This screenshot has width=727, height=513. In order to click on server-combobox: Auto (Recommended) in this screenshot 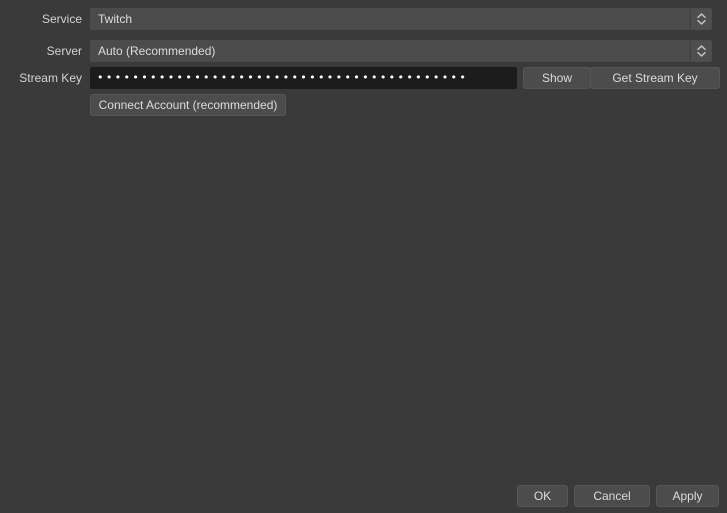, I will do `click(401, 51)`.